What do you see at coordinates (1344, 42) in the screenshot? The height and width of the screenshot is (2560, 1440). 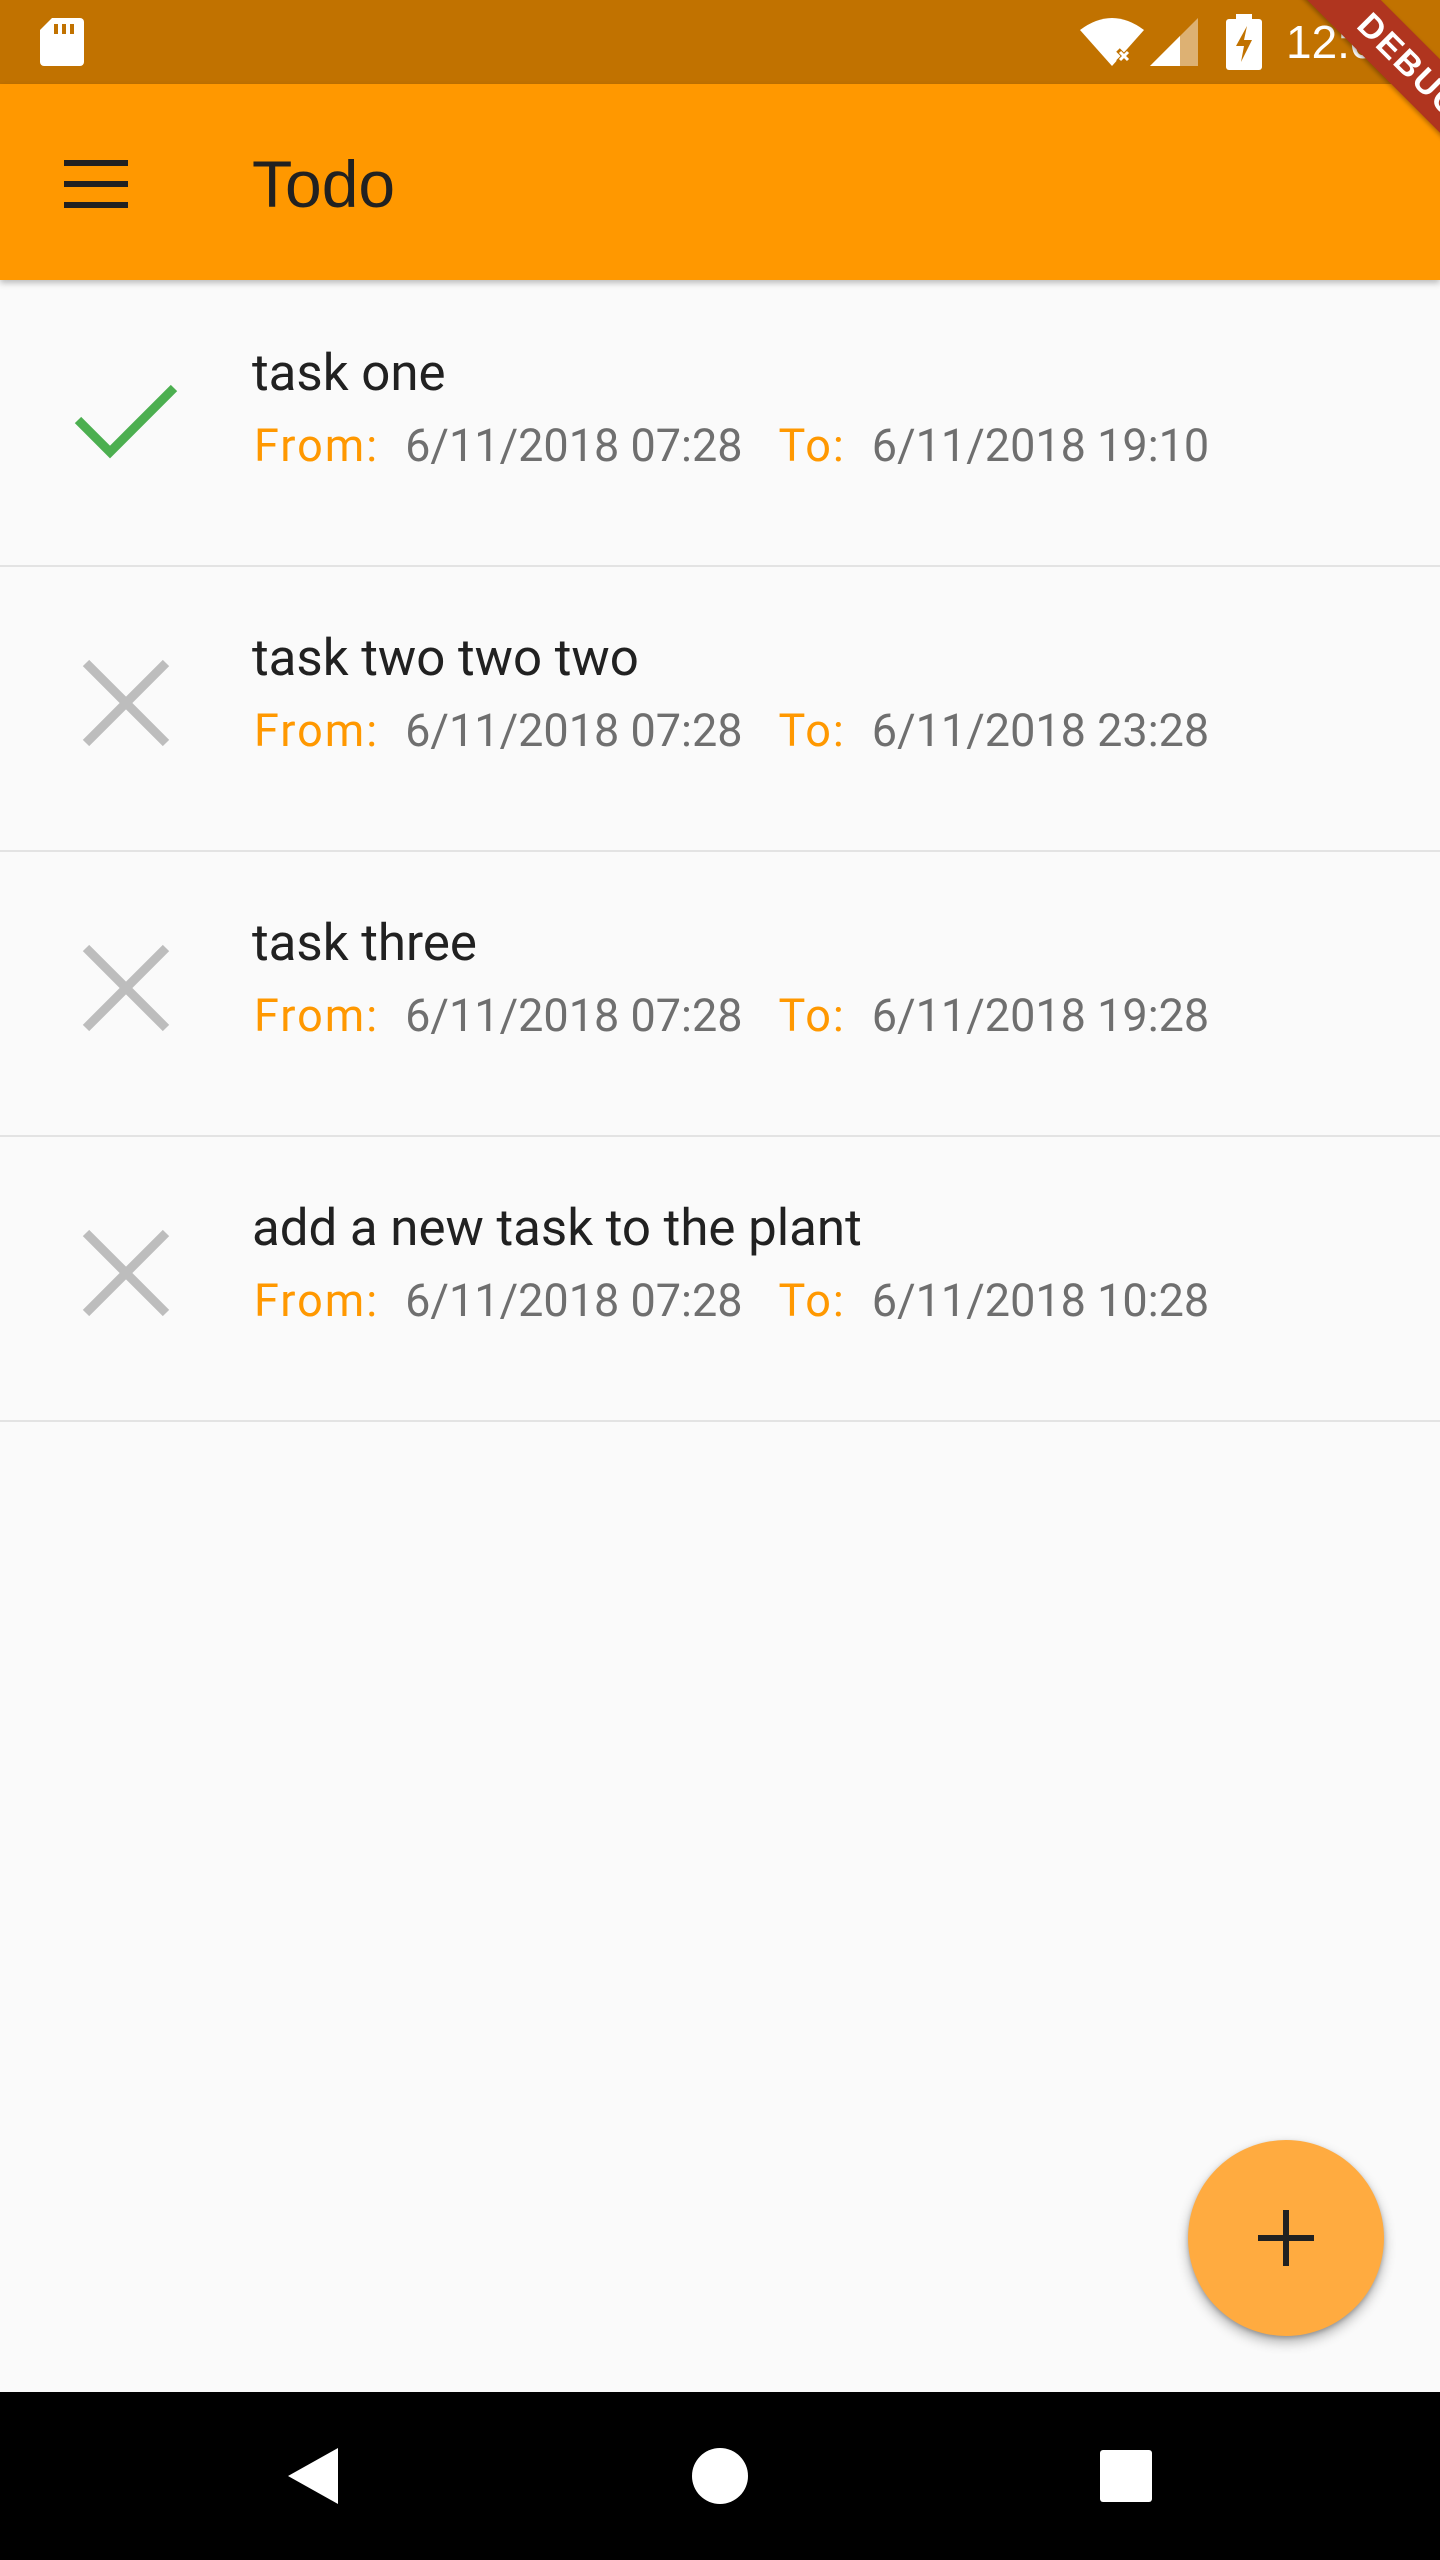 I see `status-clock: 12:08` at bounding box center [1344, 42].